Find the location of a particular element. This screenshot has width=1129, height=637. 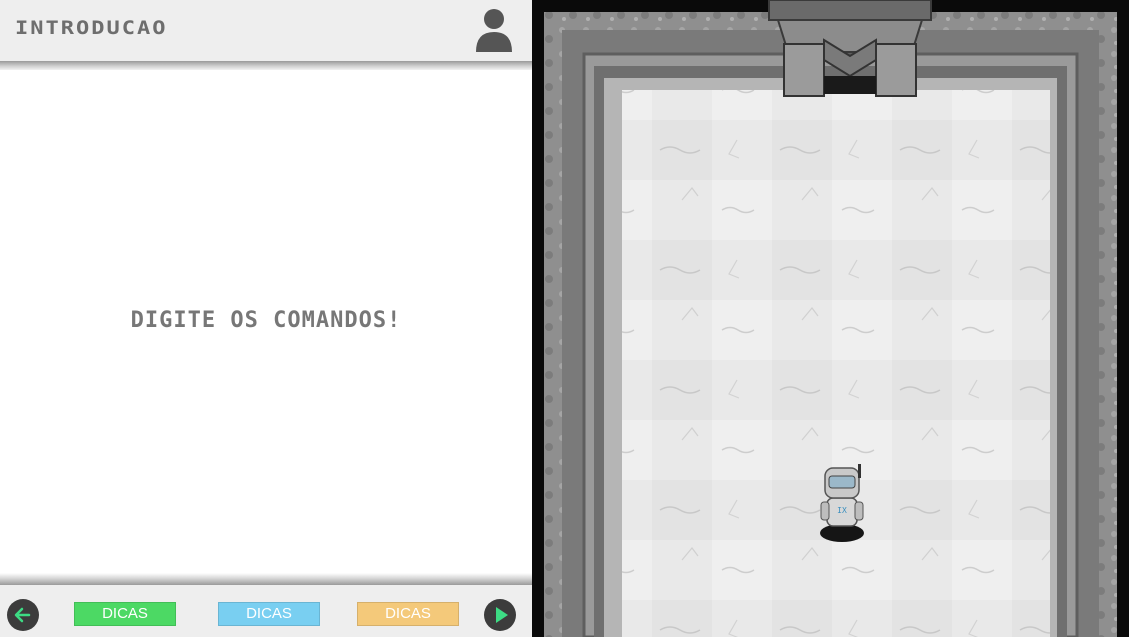

arena-gate is located at coordinates (850, 48).